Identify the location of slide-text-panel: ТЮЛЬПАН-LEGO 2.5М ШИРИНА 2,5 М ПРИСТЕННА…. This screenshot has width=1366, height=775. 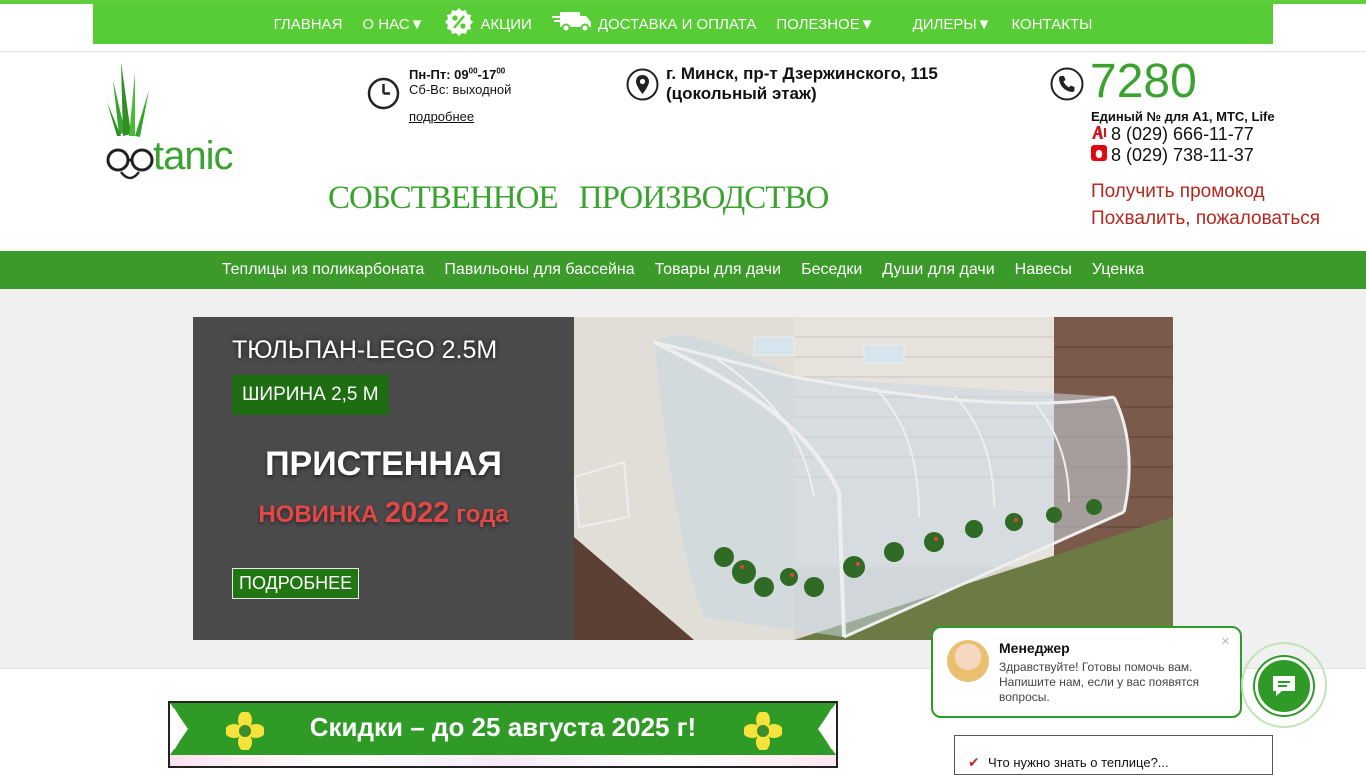
(383, 478).